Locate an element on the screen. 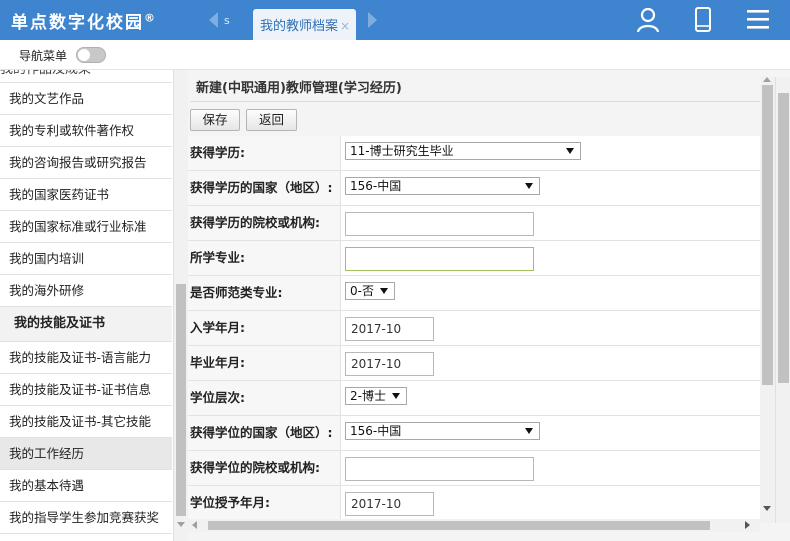  scroll-up-icon is located at coordinates (767, 79).